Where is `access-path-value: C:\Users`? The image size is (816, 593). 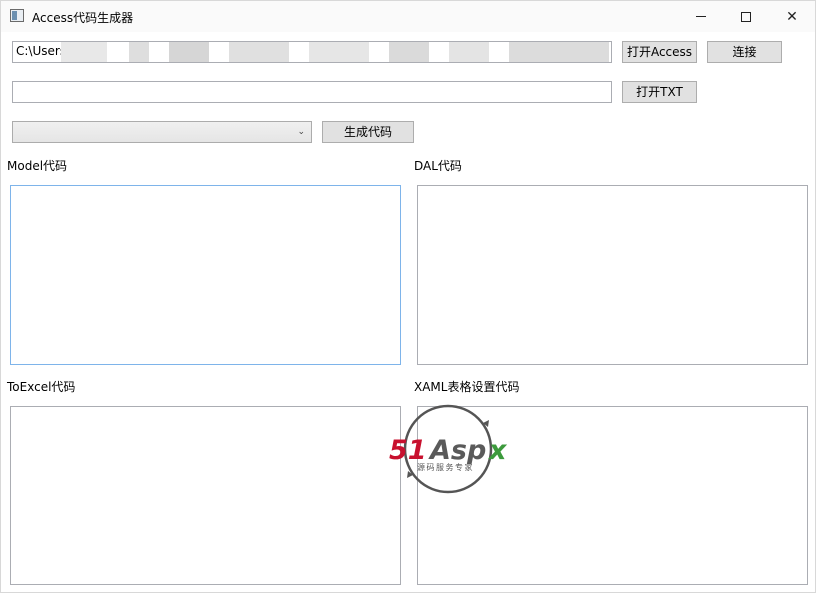 access-path-value: C:\Users is located at coordinates (41, 51).